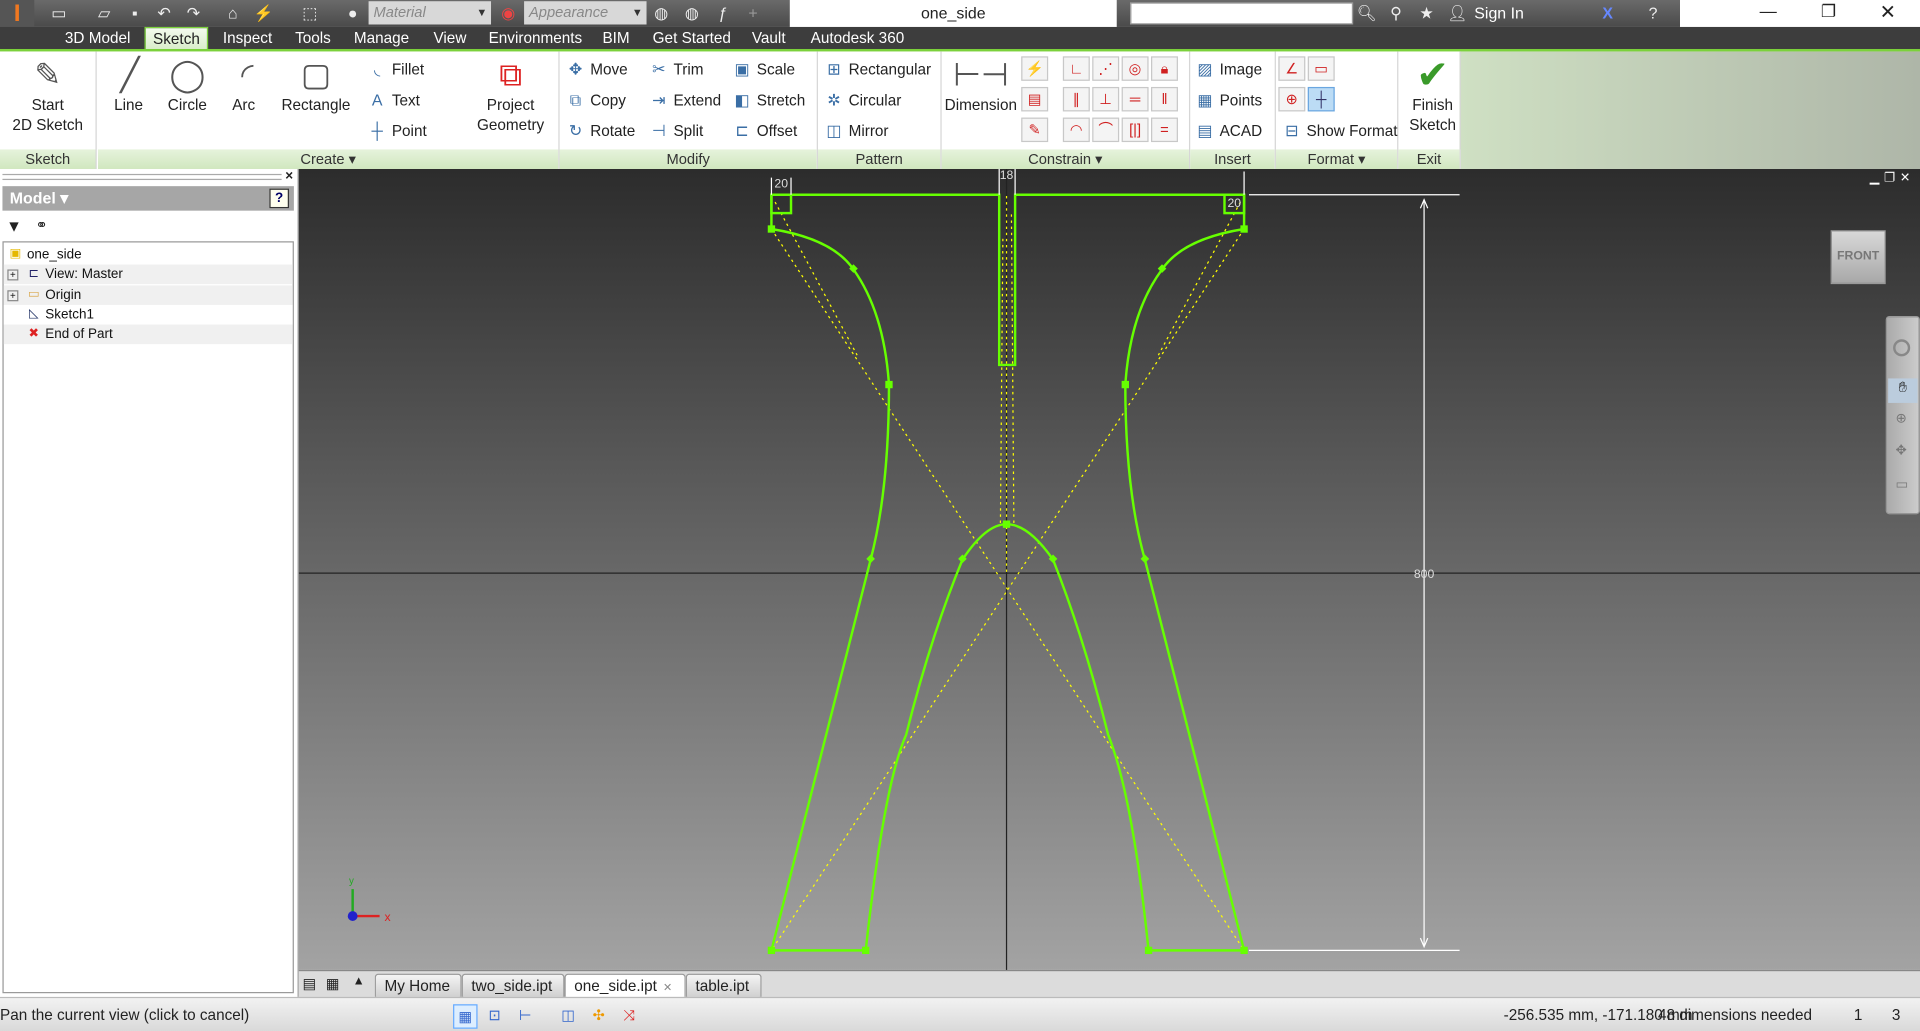  I want to click on search-icon: 🔍︎, so click(1367, 14).